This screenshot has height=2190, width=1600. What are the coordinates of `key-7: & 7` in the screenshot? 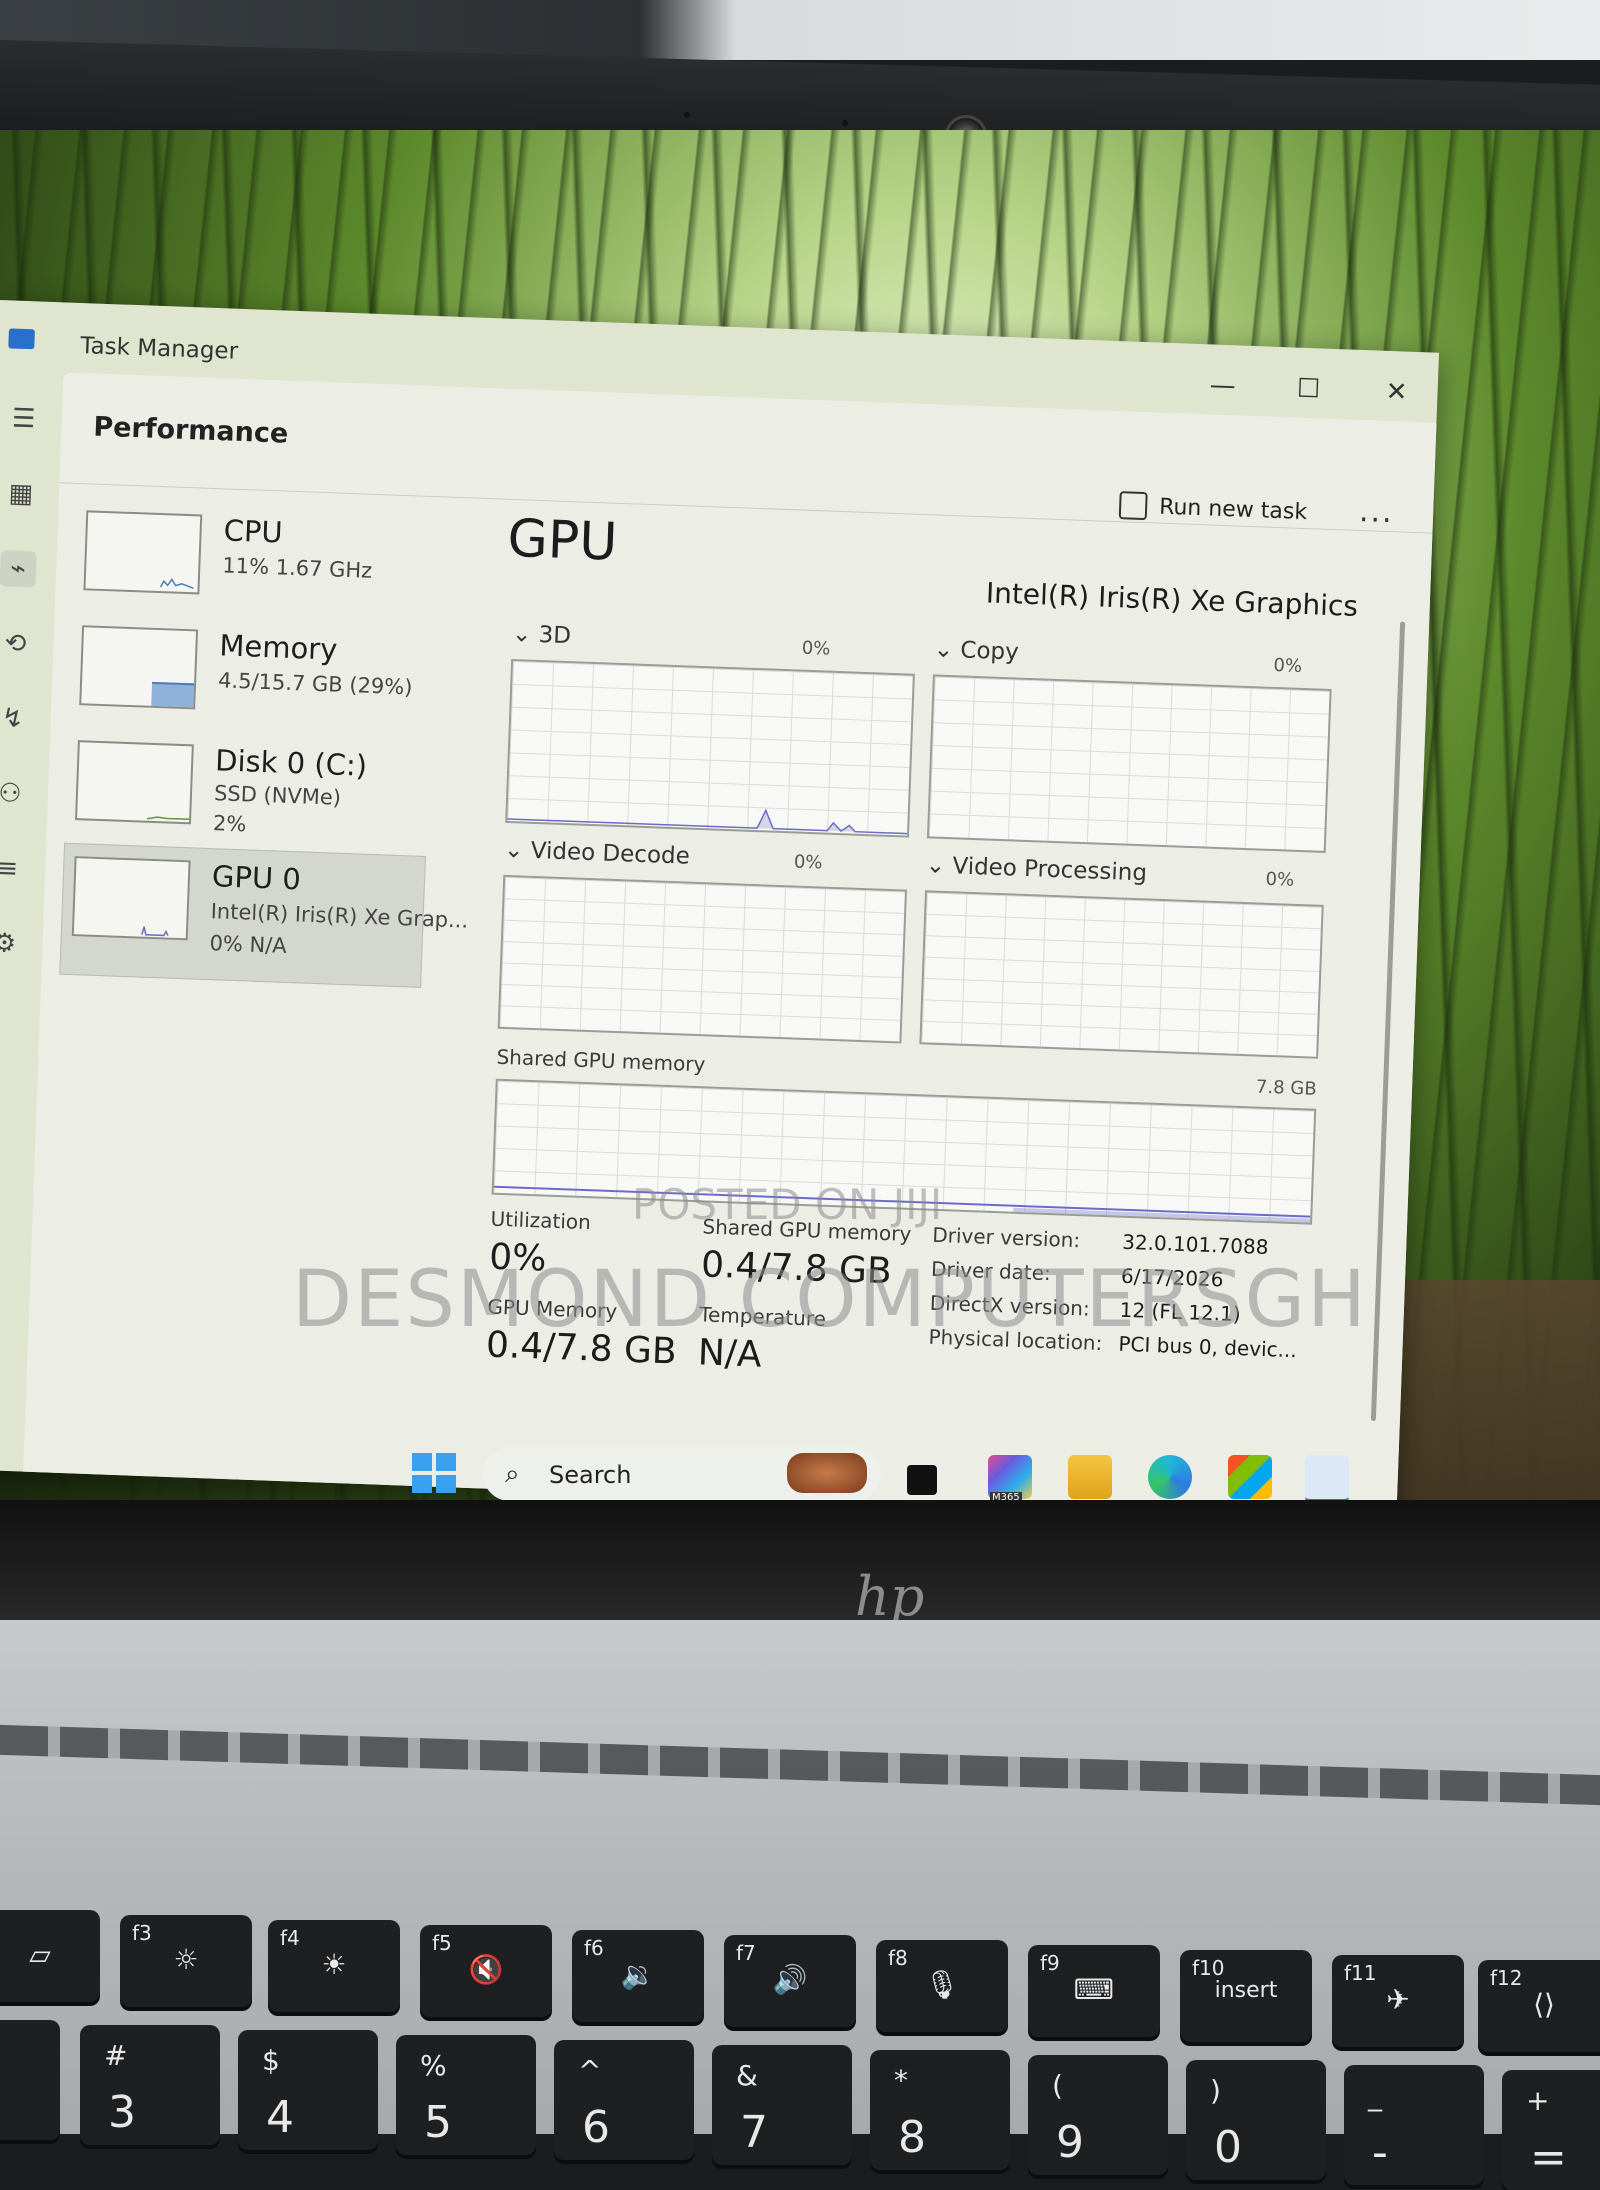 It's located at (782, 2105).